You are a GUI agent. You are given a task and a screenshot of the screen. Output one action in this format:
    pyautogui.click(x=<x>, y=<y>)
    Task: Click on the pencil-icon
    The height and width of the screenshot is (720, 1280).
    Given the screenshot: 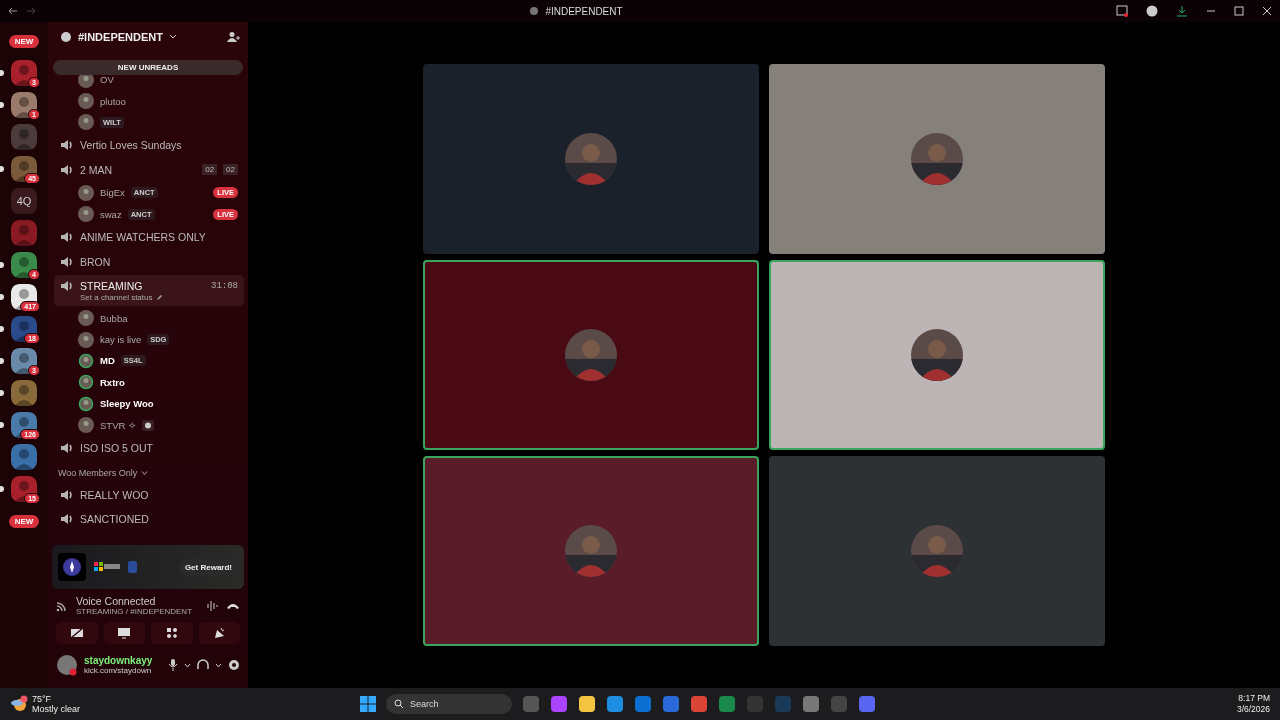 What is the action you would take?
    pyautogui.click(x=159, y=298)
    